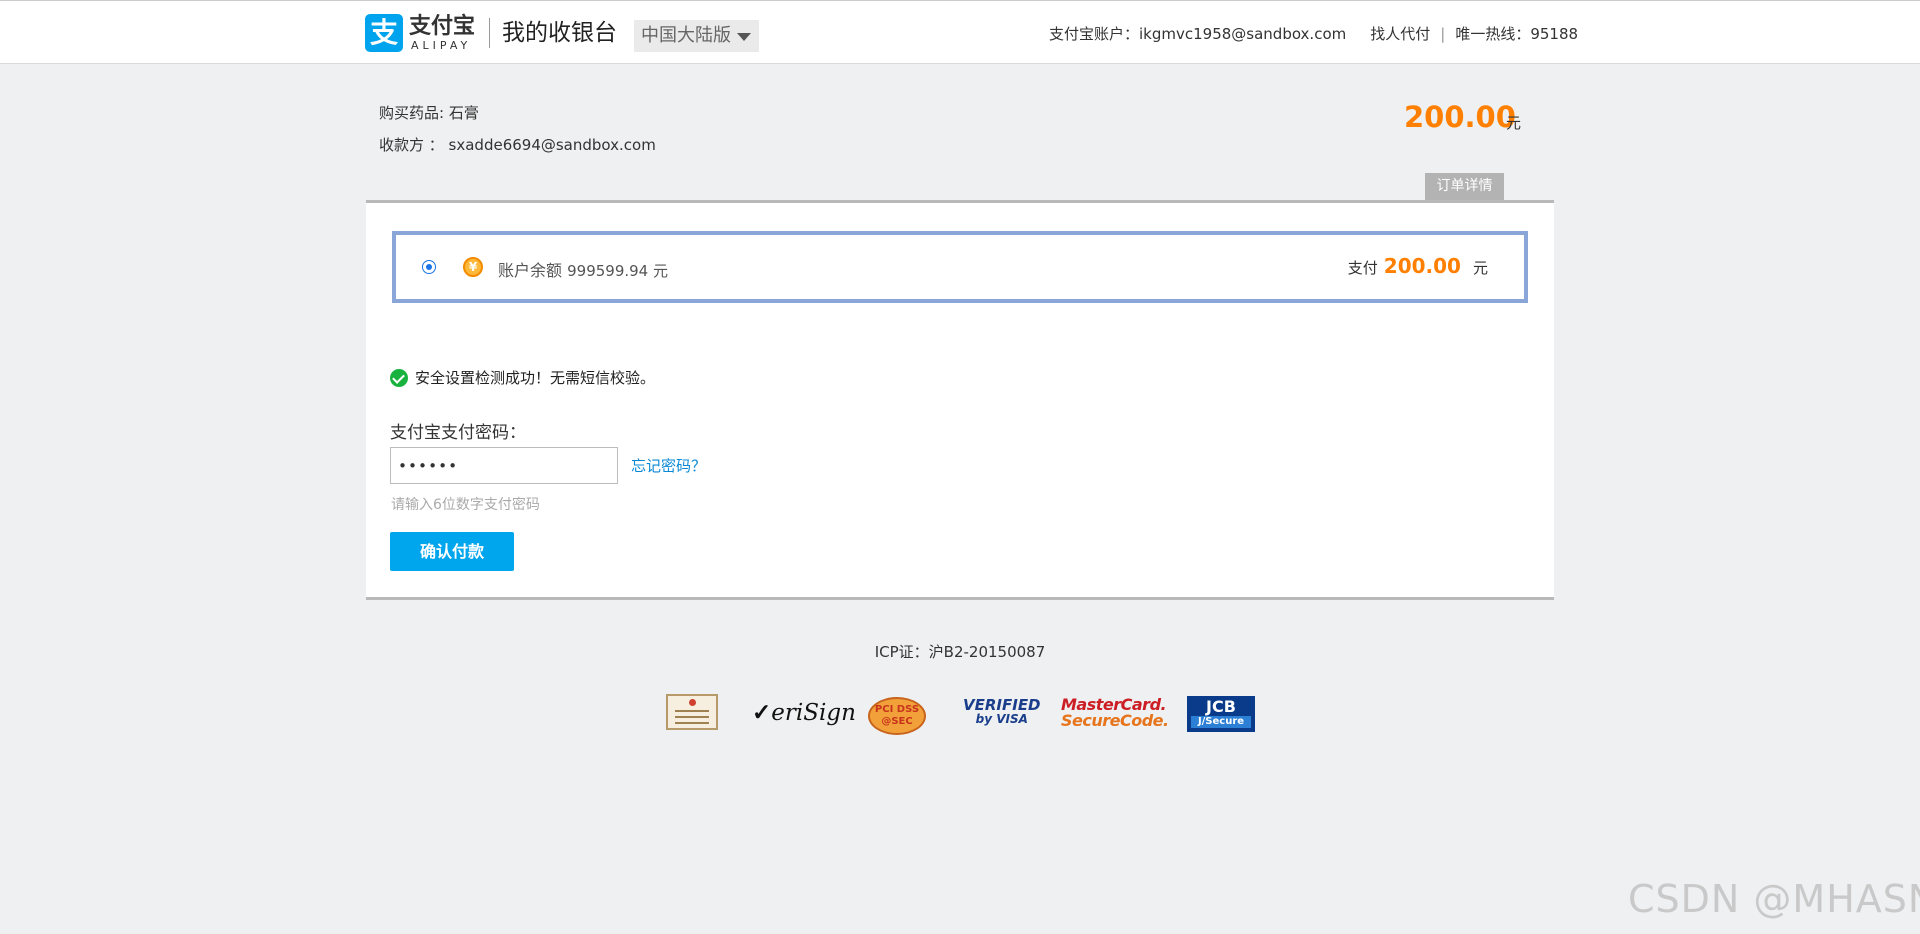 The height and width of the screenshot is (934, 1920). What do you see at coordinates (384, 33) in the screenshot?
I see `alipay-logo-icon: 支` at bounding box center [384, 33].